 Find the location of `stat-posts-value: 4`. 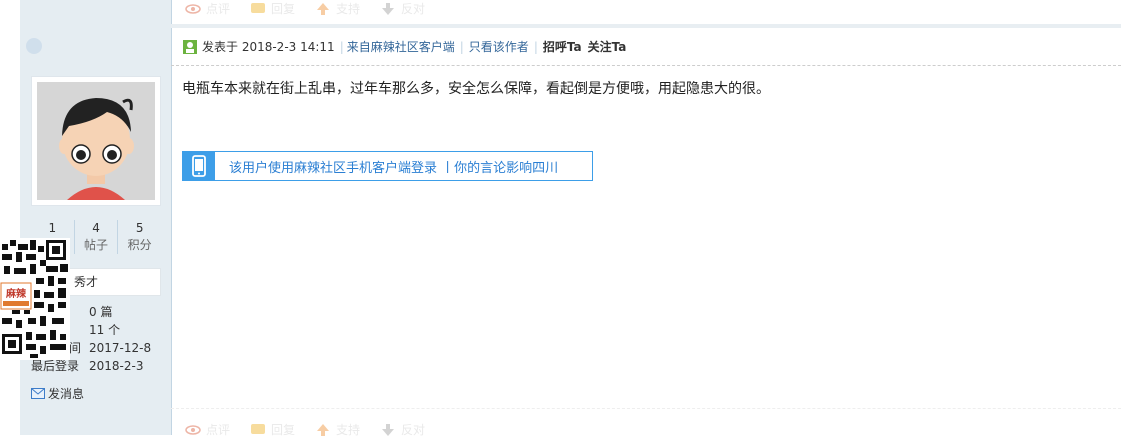

stat-posts-value: 4 is located at coordinates (96, 228).